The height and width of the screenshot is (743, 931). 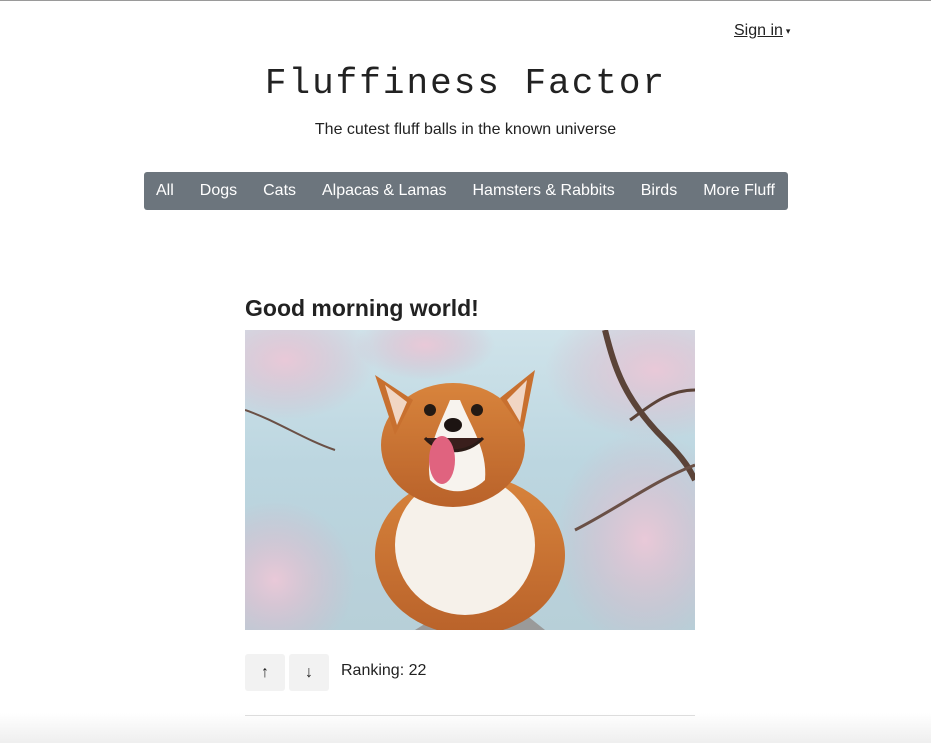 What do you see at coordinates (218, 191) in the screenshot?
I see `nav-item-dogs: Dogs` at bounding box center [218, 191].